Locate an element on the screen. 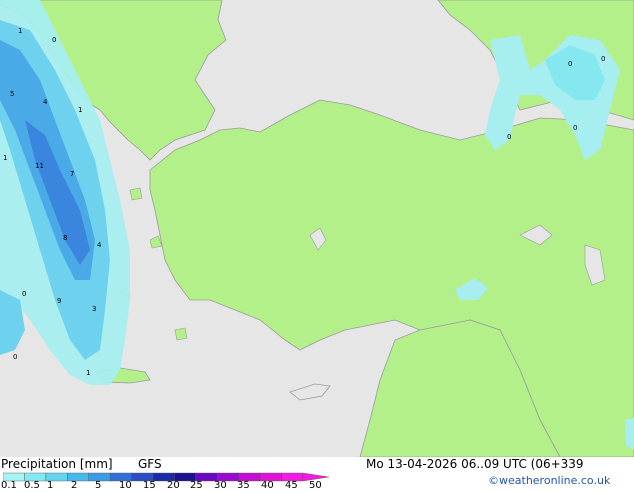 This screenshot has width=634, height=492. legend-tick-label: 45 is located at coordinates (291, 485).